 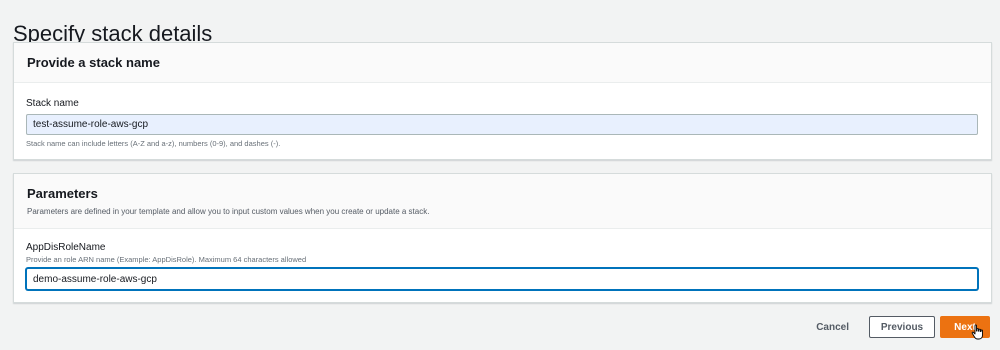 I want to click on cancel-button: Cancel, so click(x=832, y=327).